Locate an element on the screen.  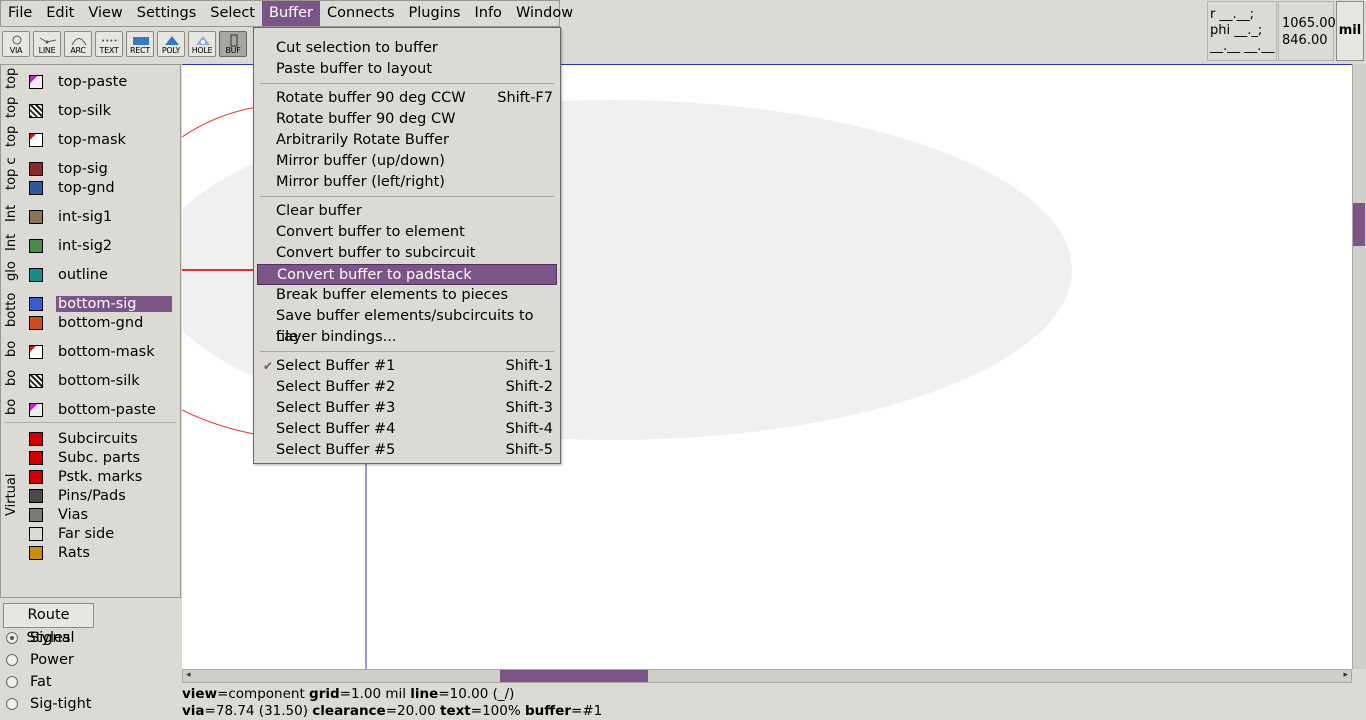
virtual-layer-pstk-marks: Pstk. marks is located at coordinates (86, 476).